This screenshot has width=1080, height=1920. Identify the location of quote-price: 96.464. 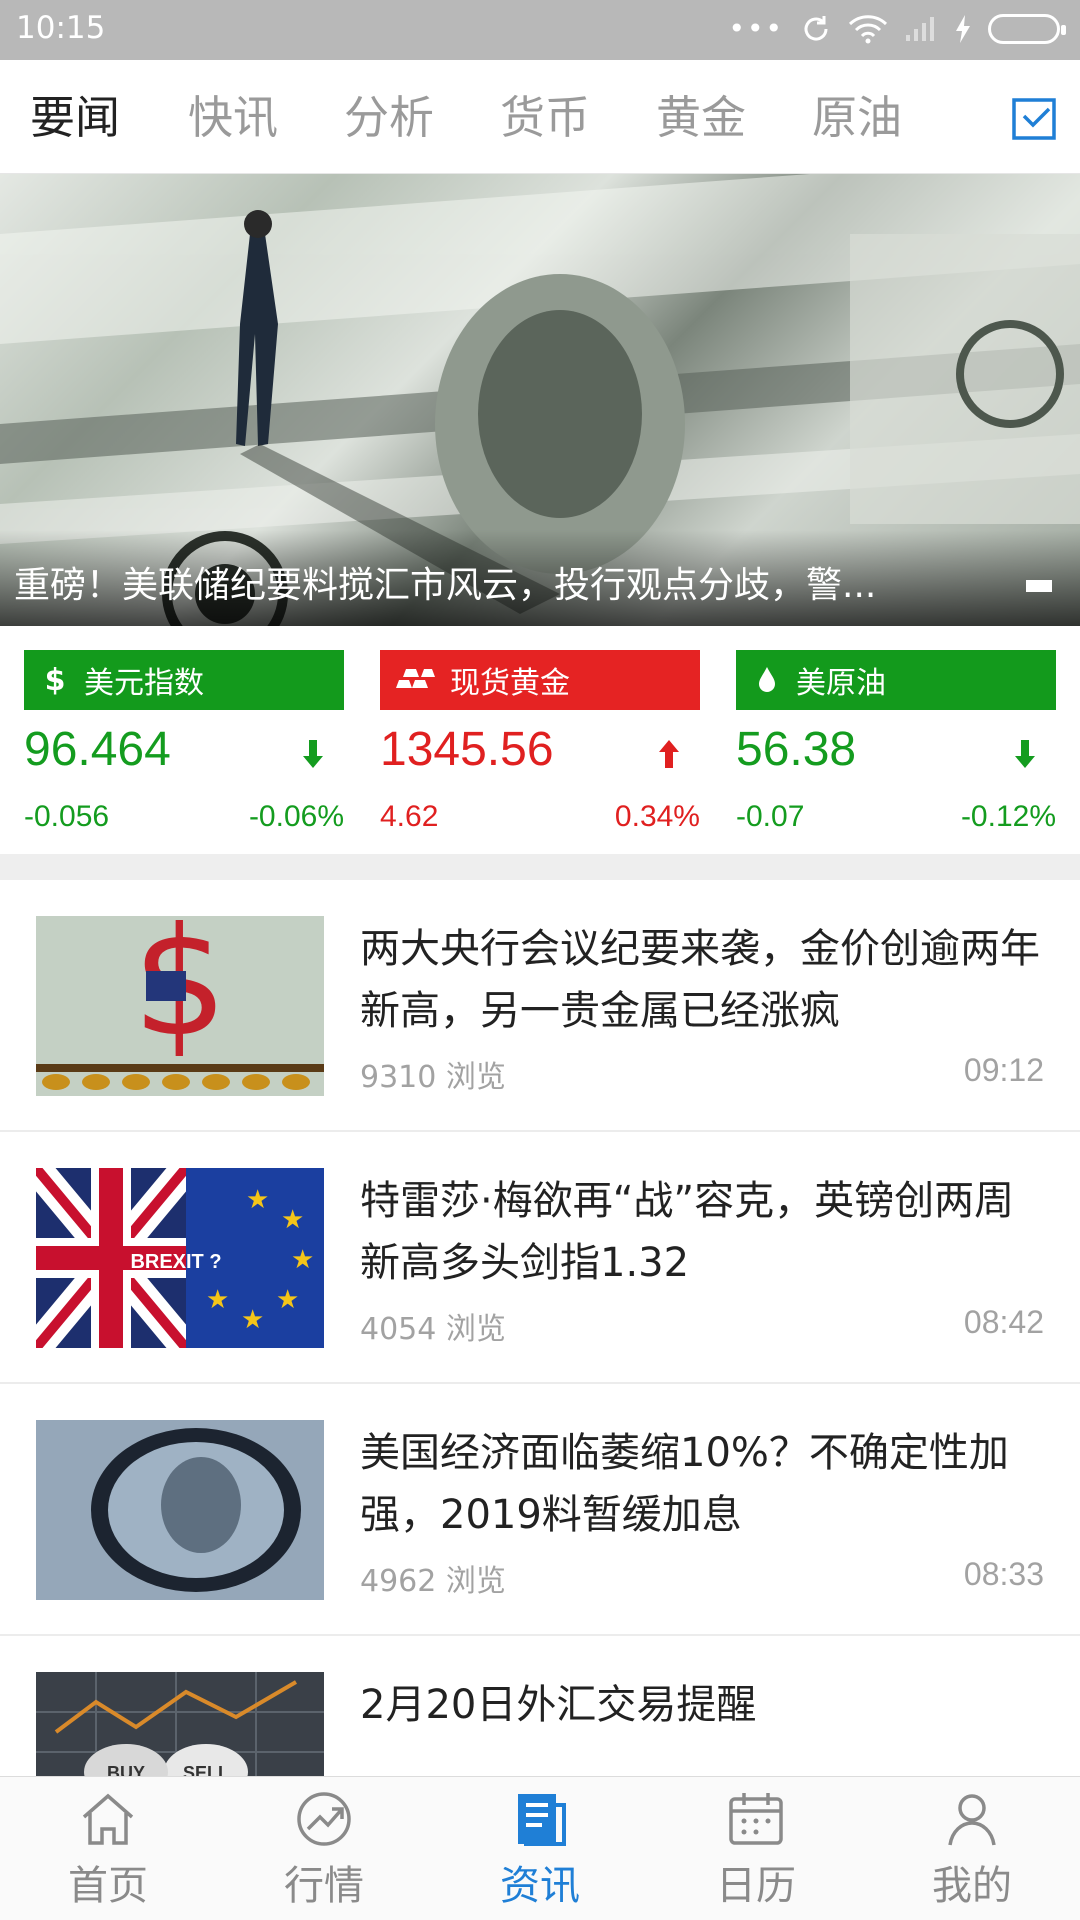
(97, 749).